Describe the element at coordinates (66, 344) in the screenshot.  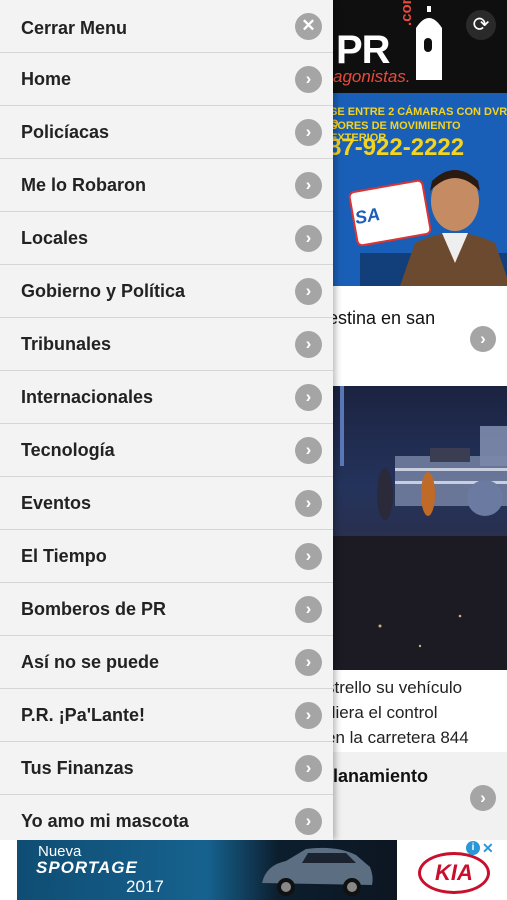
I see `menu-item-label: Tribunales` at that location.